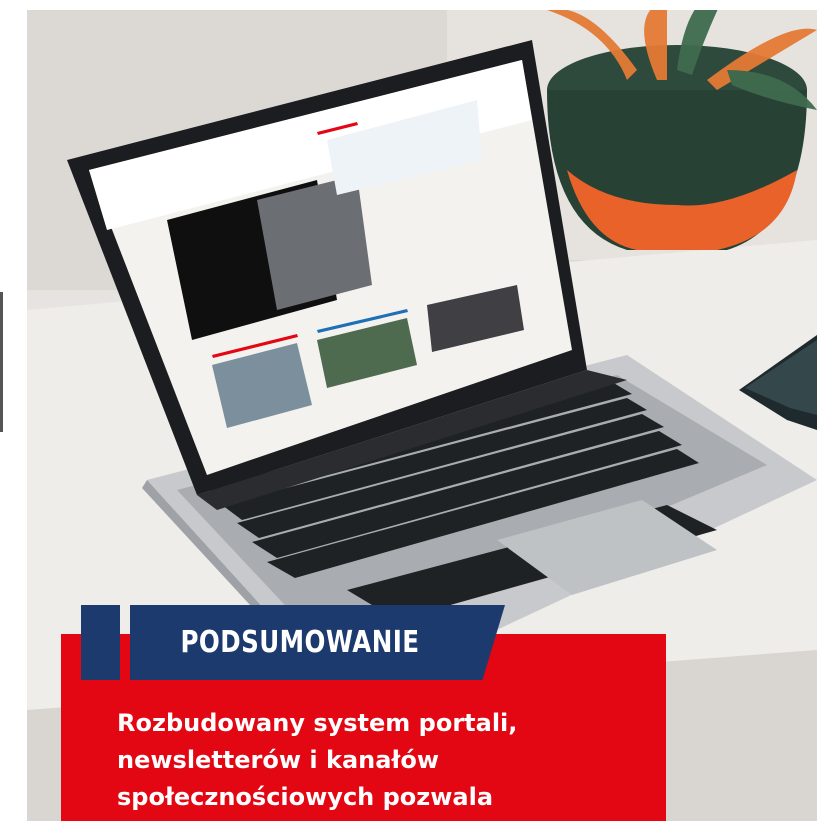 Image resolution: width=817 pixels, height=821 pixels. I want to click on summary-banner-label: PODSUMOWANIE, so click(300, 642).